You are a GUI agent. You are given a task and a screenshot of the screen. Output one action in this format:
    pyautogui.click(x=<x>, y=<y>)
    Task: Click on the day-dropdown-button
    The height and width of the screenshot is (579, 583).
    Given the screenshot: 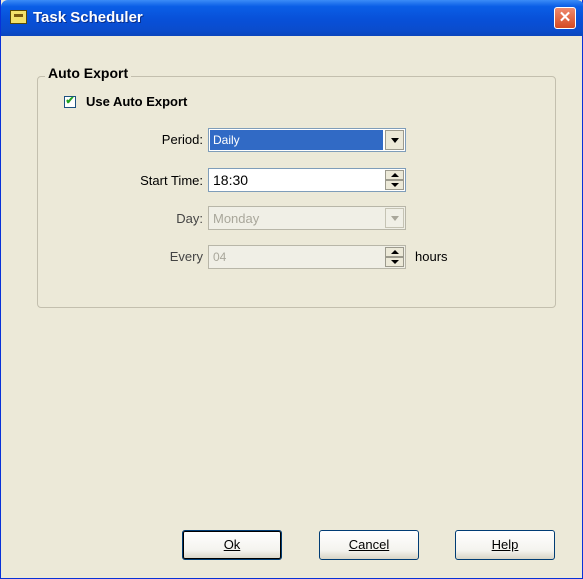 What is the action you would take?
    pyautogui.click(x=394, y=218)
    